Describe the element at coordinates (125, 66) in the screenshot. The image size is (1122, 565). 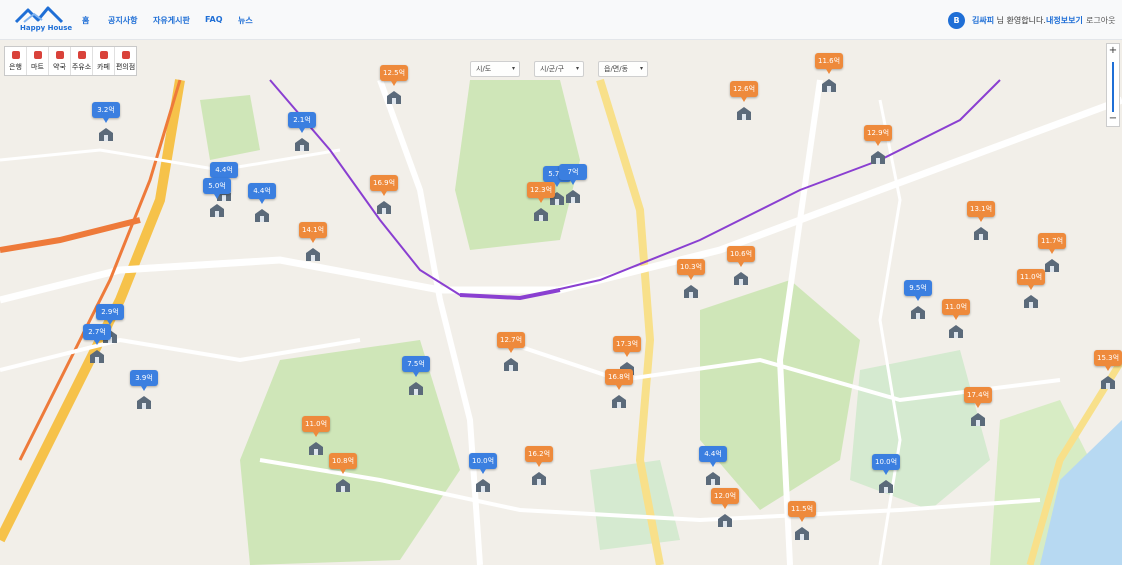
I see `category-label: 편의점` at that location.